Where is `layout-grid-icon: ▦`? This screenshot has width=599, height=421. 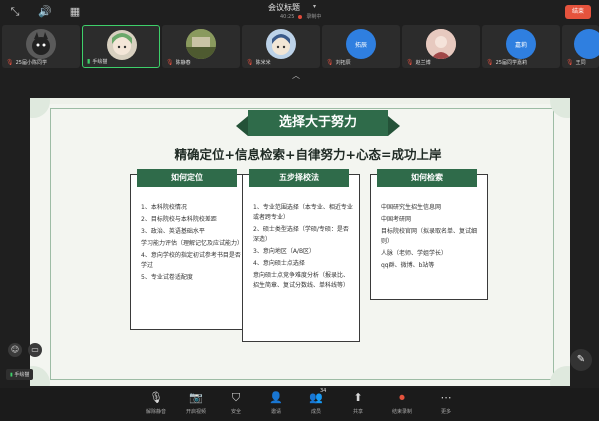
layout-grid-icon: ▦ is located at coordinates (75, 12).